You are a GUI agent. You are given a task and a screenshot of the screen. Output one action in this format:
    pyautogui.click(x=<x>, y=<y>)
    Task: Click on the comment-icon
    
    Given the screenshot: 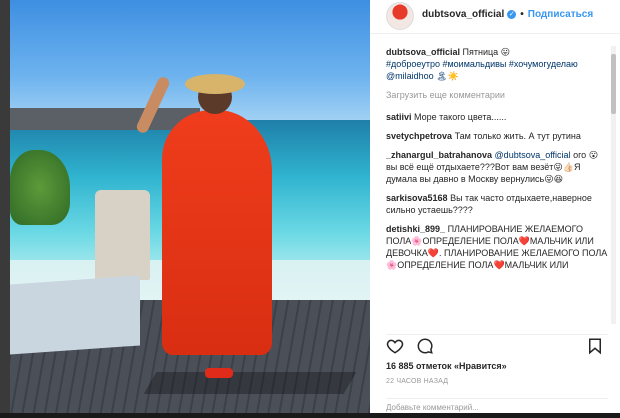 What is the action you would take?
    pyautogui.click(x=425, y=346)
    